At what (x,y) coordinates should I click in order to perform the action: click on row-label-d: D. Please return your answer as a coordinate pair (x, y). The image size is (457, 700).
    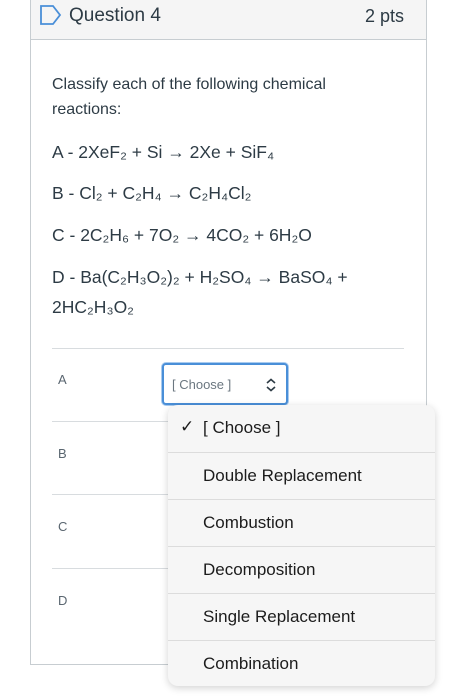
    Looking at the image, I should click on (63, 600).